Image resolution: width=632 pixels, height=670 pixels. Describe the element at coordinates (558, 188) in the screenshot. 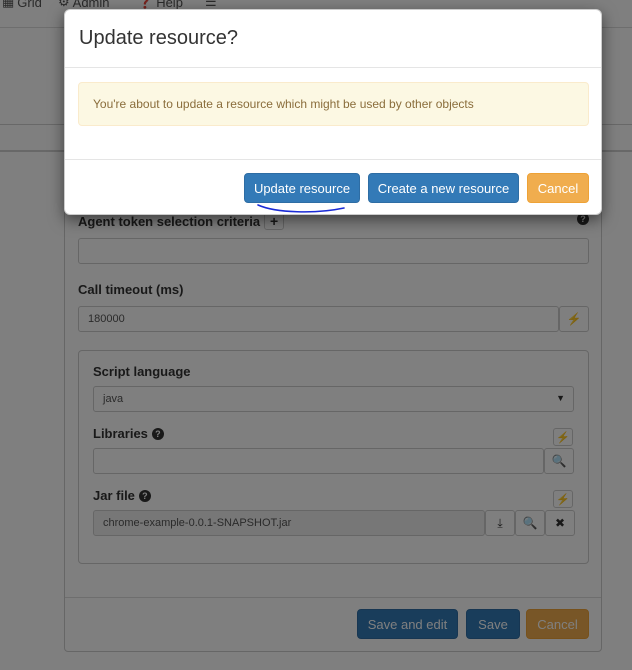

I see `modal-cancel-button: Cancel` at that location.